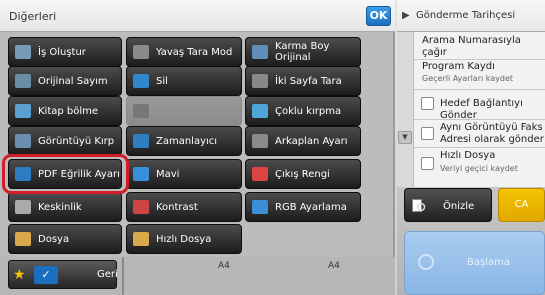 The image size is (545, 295). What do you see at coordinates (459, 206) in the screenshot?
I see `preview-label: Önizle` at bounding box center [459, 206].